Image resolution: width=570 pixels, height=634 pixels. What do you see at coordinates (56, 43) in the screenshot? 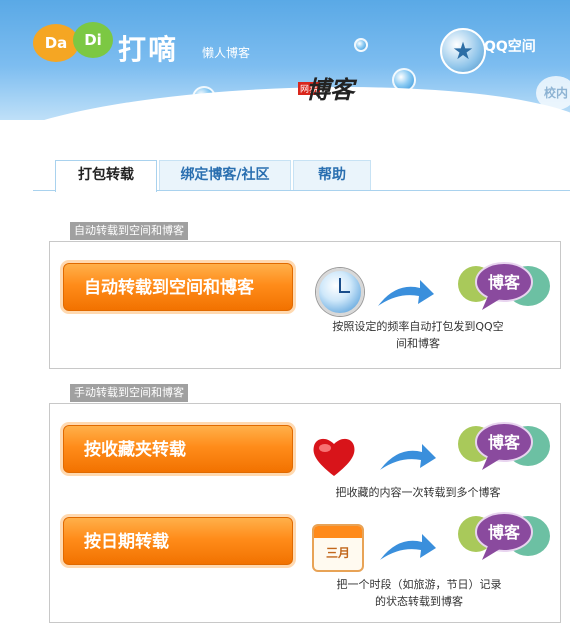
I see `logo-da: Da` at bounding box center [56, 43].